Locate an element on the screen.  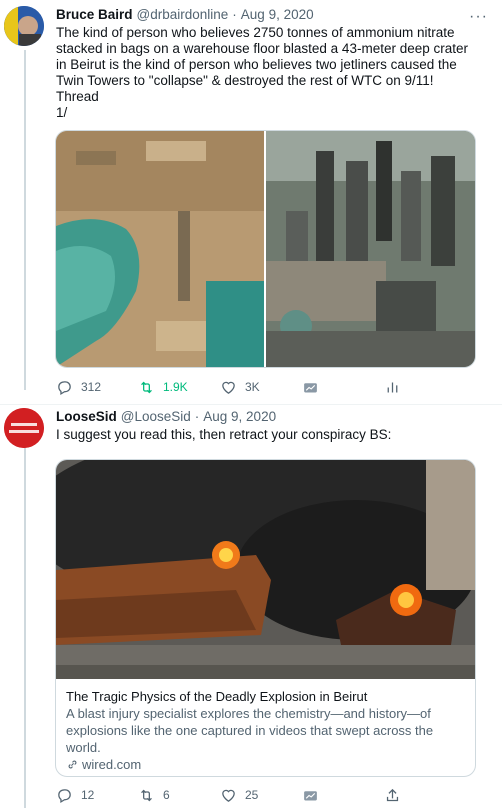
like-count: 3K is located at coordinates (252, 387).